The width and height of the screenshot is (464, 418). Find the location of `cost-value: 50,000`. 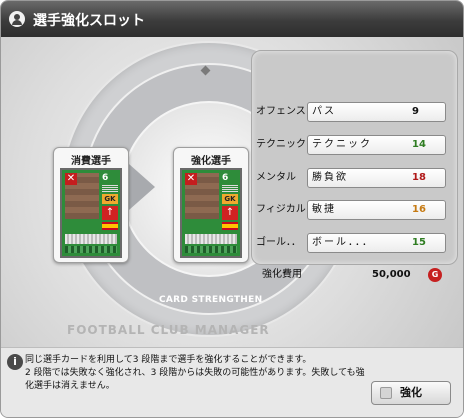

cost-value: 50,000 is located at coordinates (391, 274).